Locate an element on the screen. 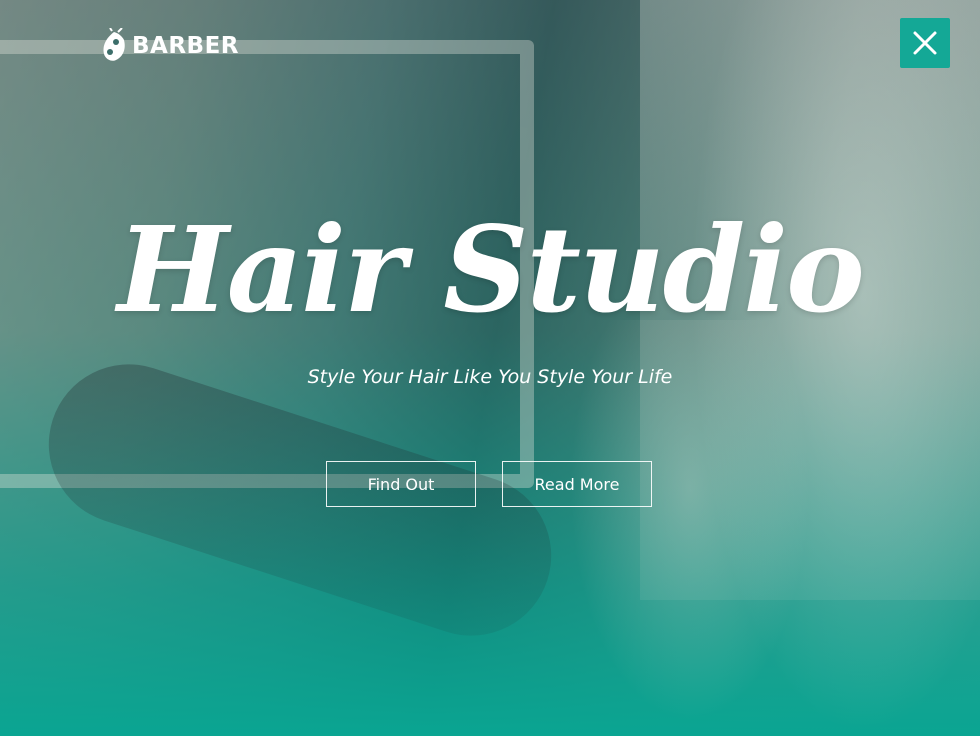  brand-logo: BARBER is located at coordinates (168, 46).